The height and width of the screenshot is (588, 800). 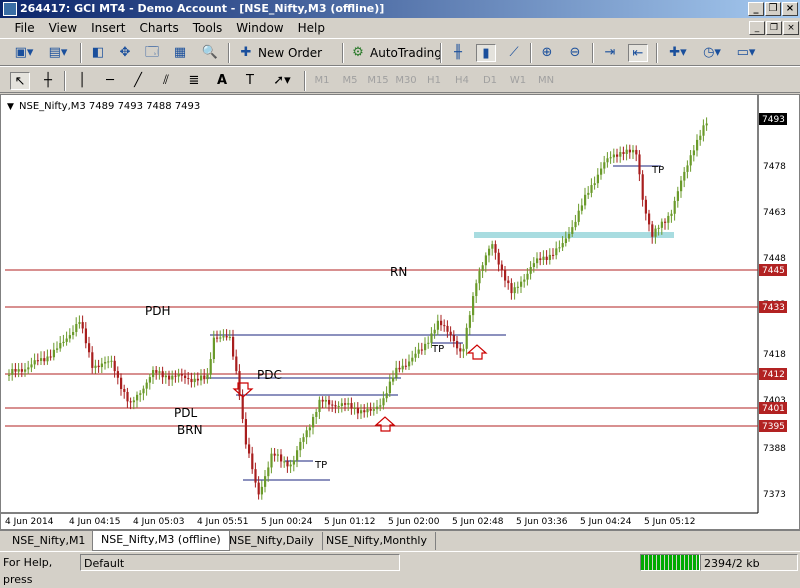 I want to click on trendline-icon: ╱, so click(x=138, y=81).